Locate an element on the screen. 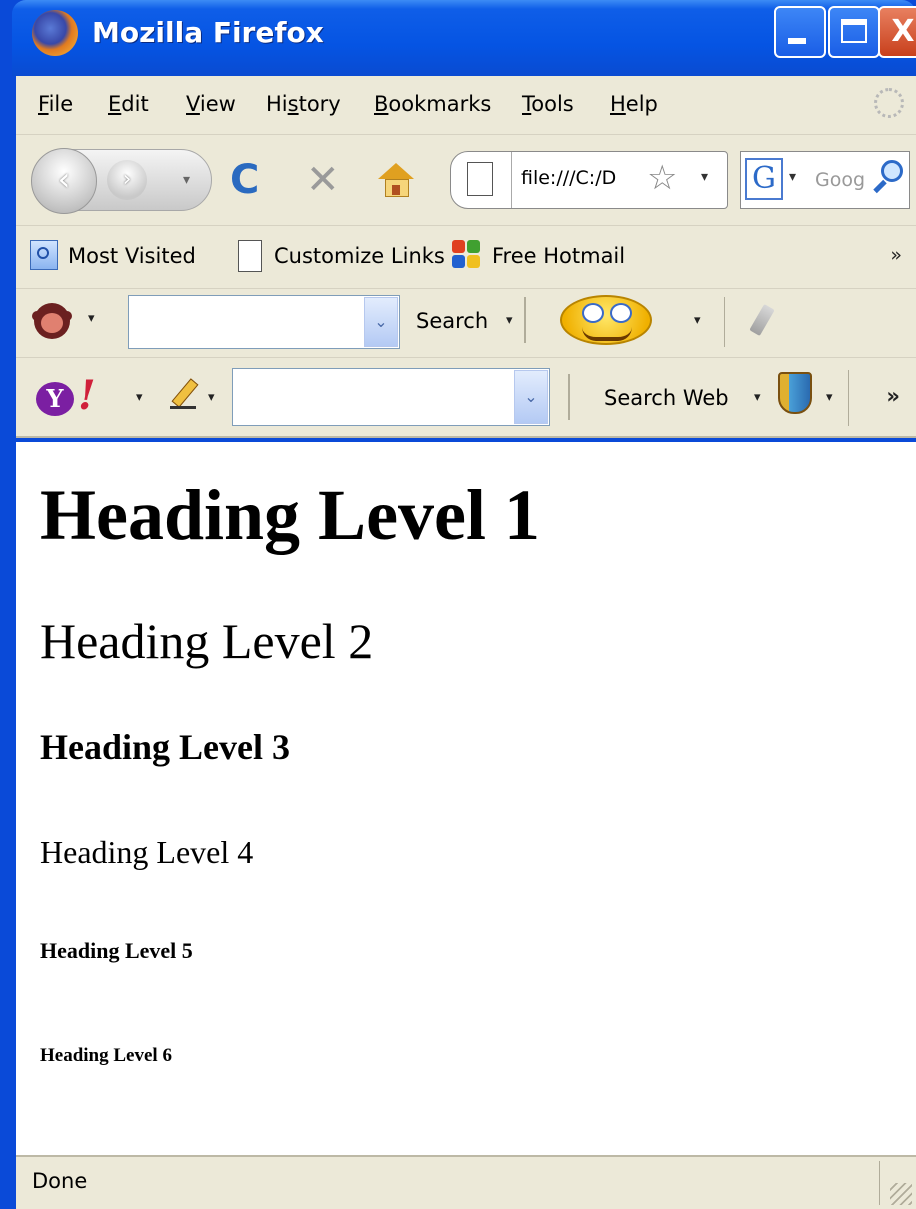 This screenshot has width=916, height=1209. page-icon is located at coordinates (482, 180).